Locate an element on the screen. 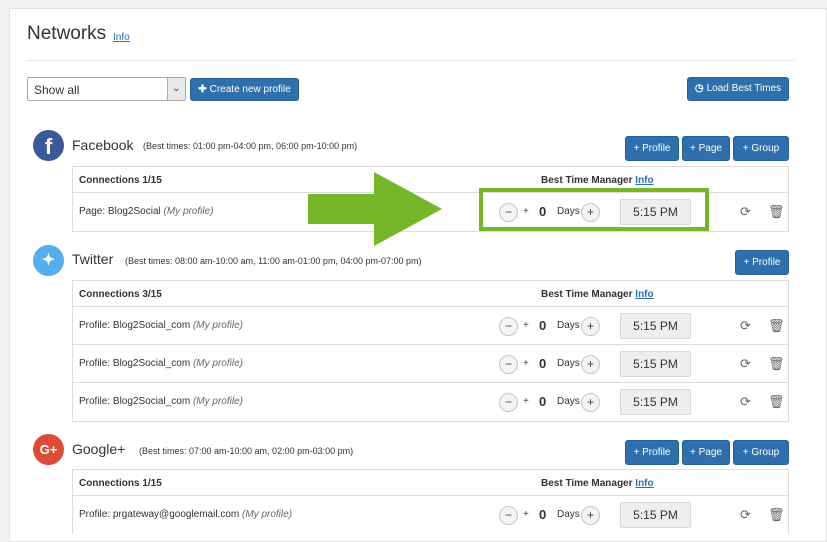 Image resolution: width=827 pixels, height=542 pixels. divider is located at coordinates (411, 60).